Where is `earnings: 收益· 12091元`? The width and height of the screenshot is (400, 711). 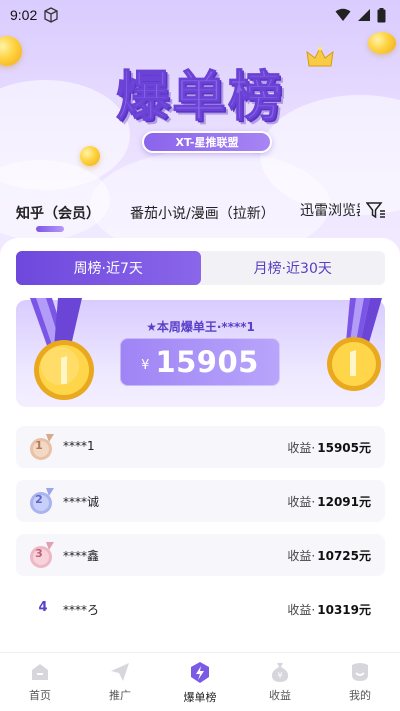 earnings: 收益· 12091元 is located at coordinates (329, 501).